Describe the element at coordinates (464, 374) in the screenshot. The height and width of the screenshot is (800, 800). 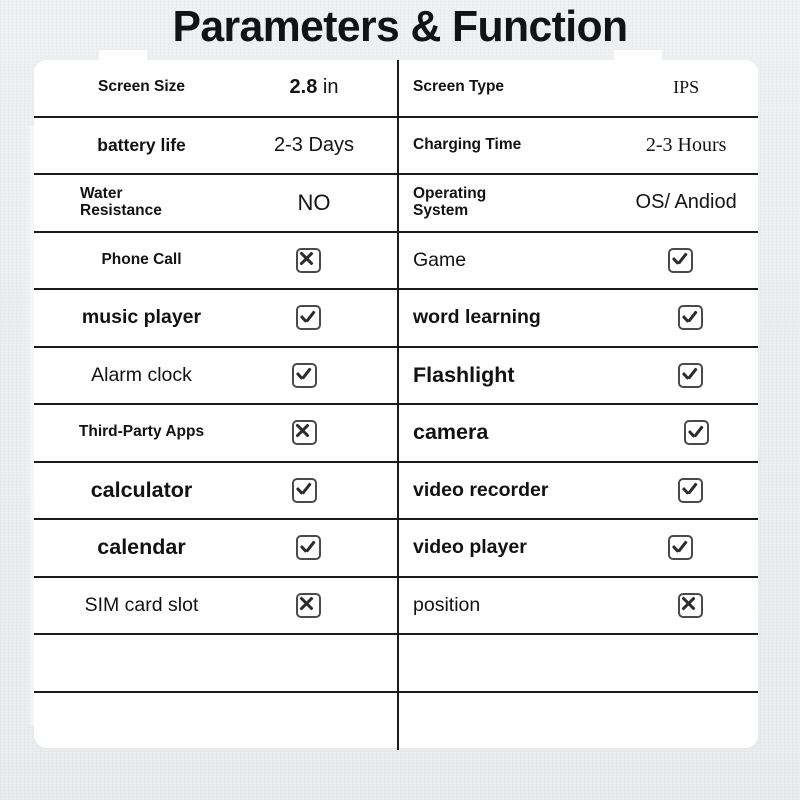
I see `row-label: Flashlight` at that location.